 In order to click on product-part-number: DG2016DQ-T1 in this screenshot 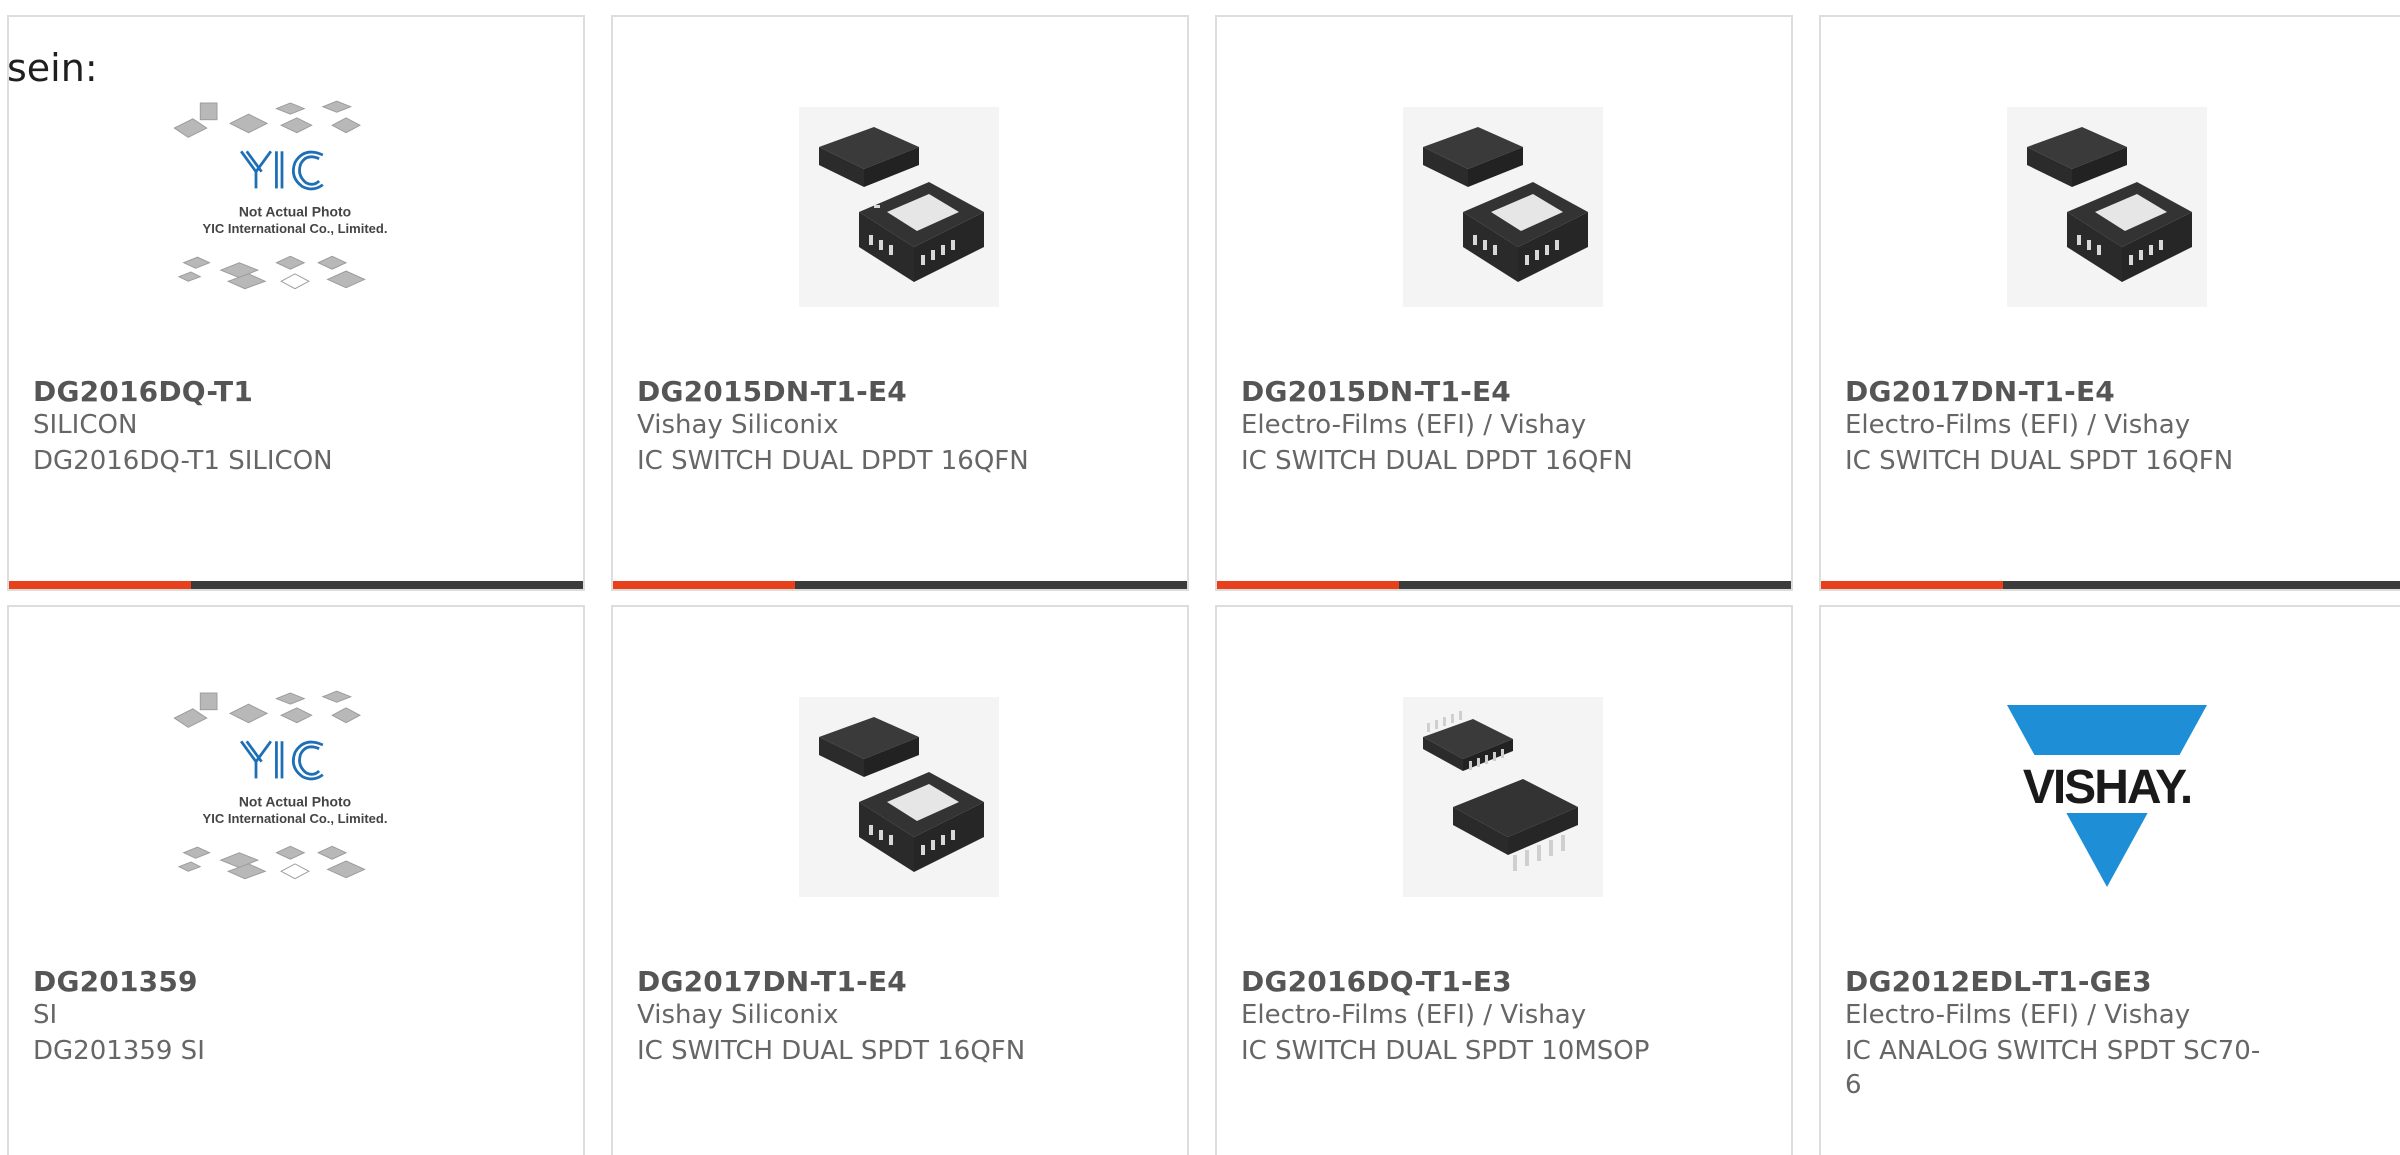, I will do `click(143, 391)`.